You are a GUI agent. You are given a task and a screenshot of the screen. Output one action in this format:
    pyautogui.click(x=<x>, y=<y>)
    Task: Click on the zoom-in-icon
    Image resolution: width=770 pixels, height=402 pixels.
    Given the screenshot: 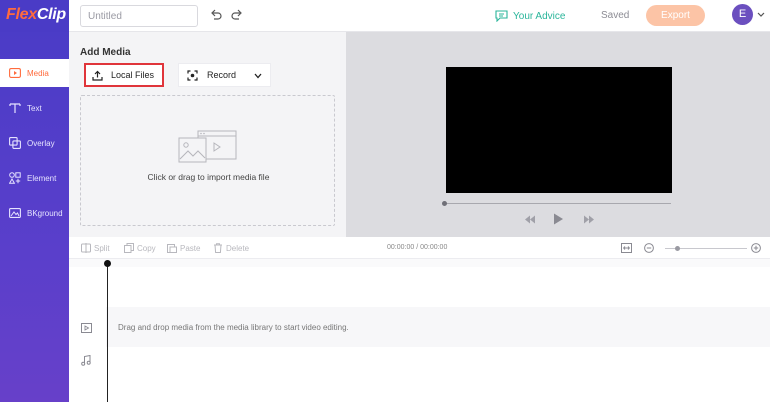 What is the action you would take?
    pyautogui.click(x=756, y=248)
    